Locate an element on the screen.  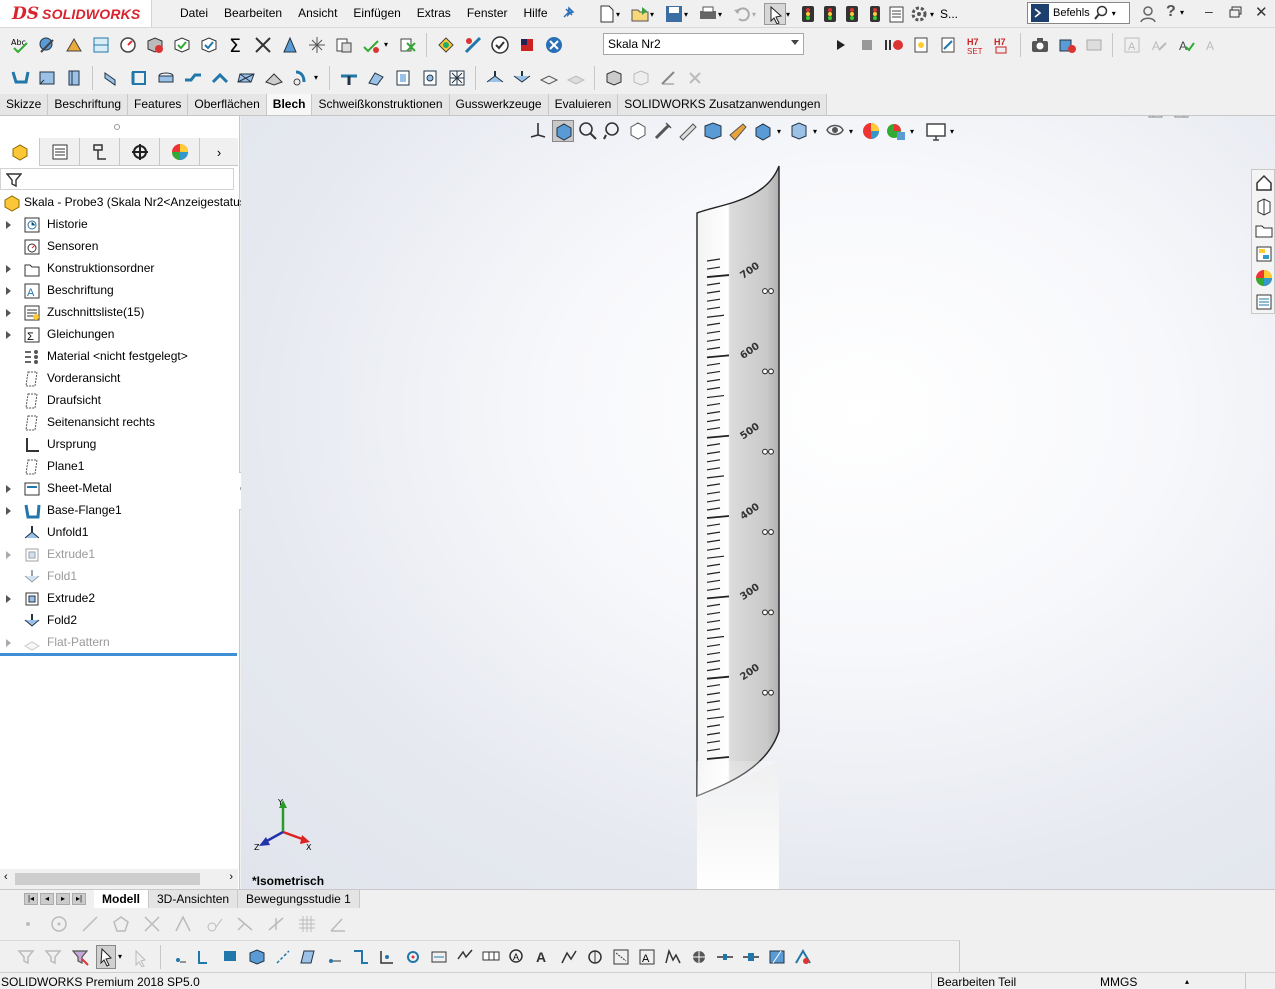
filter-cosmetic-threads-icon is located at coordinates (621, 957).